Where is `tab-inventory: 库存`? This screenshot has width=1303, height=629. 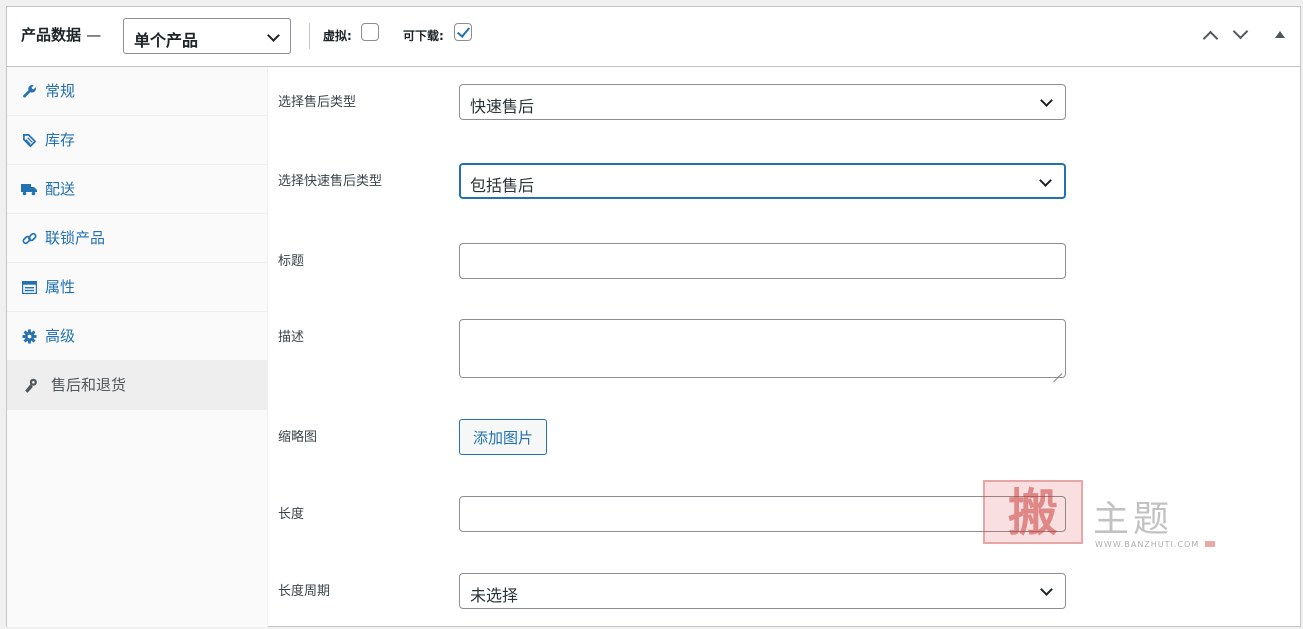
tab-inventory: 库存 is located at coordinates (137, 140).